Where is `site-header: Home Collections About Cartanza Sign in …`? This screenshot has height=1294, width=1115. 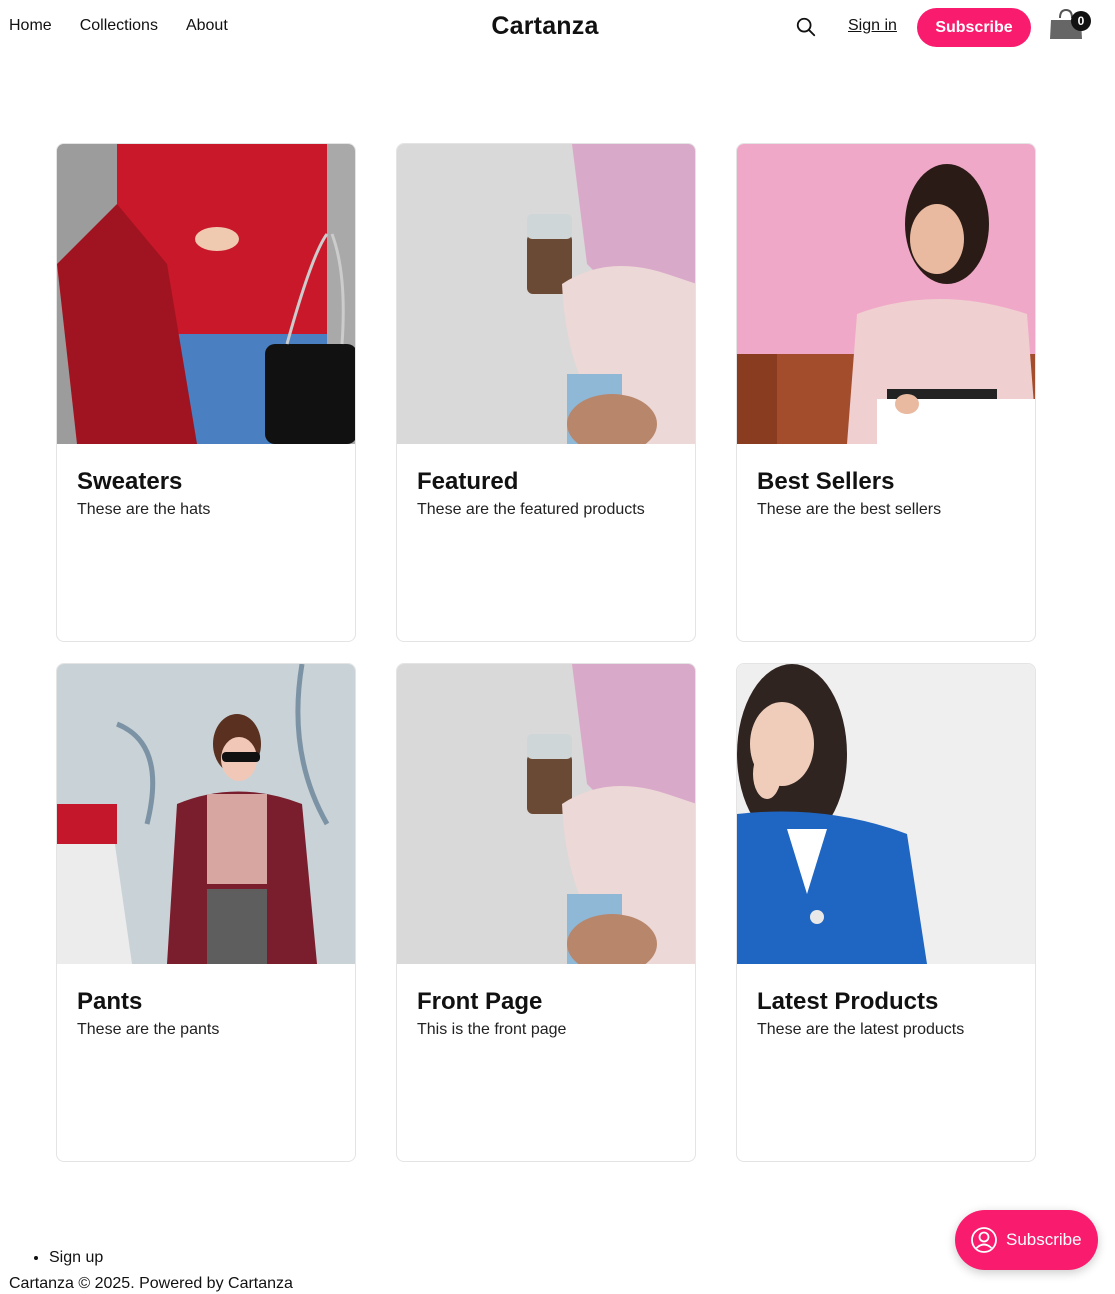 site-header: Home Collections About Cartanza Sign in … is located at coordinates (557, 28).